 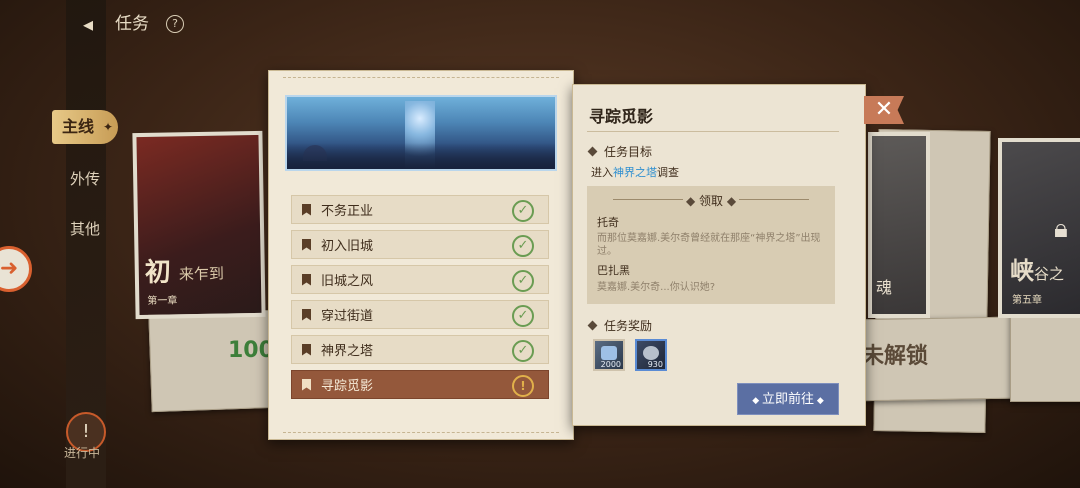 I want to click on quest-goal: 进入神界之塔调查, so click(x=635, y=172).